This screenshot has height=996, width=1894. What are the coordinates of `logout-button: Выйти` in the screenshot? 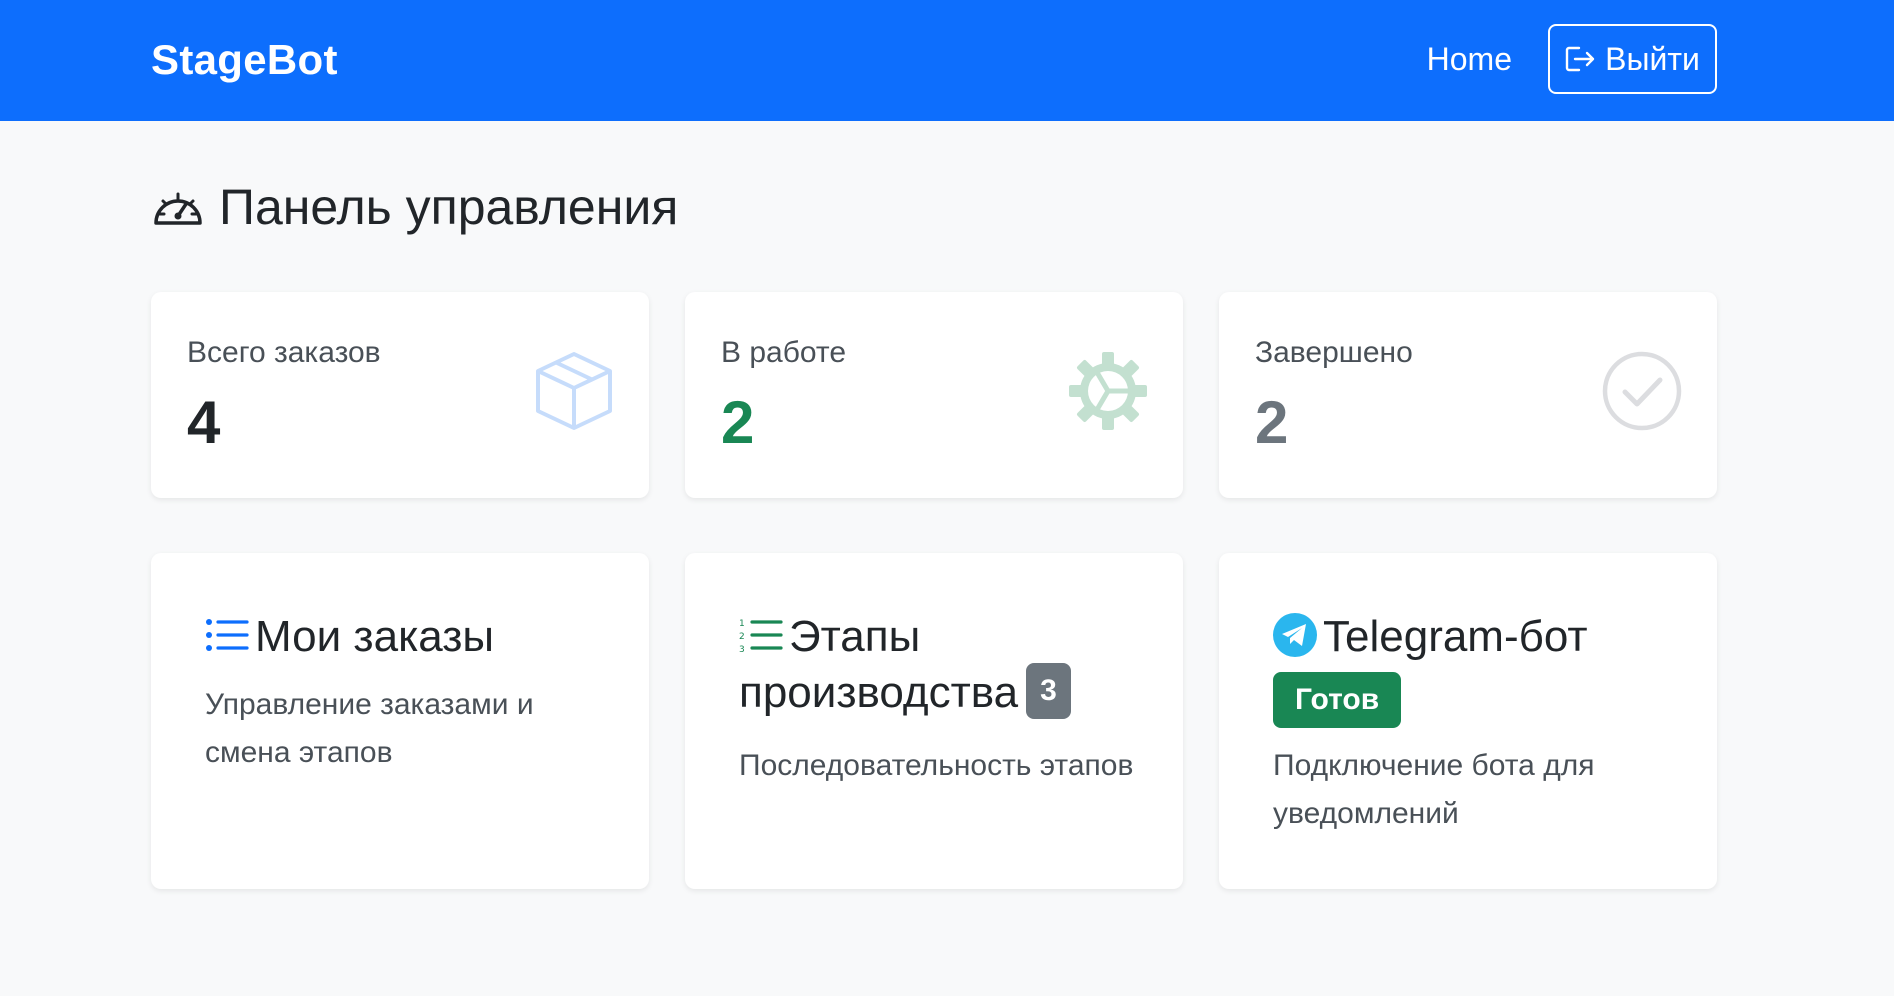 It's located at (1632, 59).